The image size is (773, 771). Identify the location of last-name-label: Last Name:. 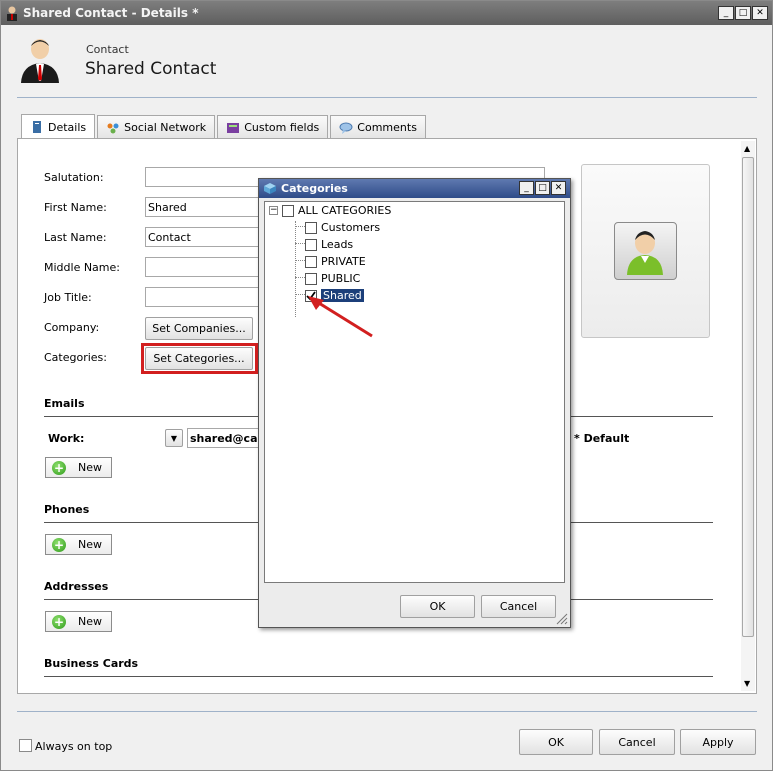
(75, 237).